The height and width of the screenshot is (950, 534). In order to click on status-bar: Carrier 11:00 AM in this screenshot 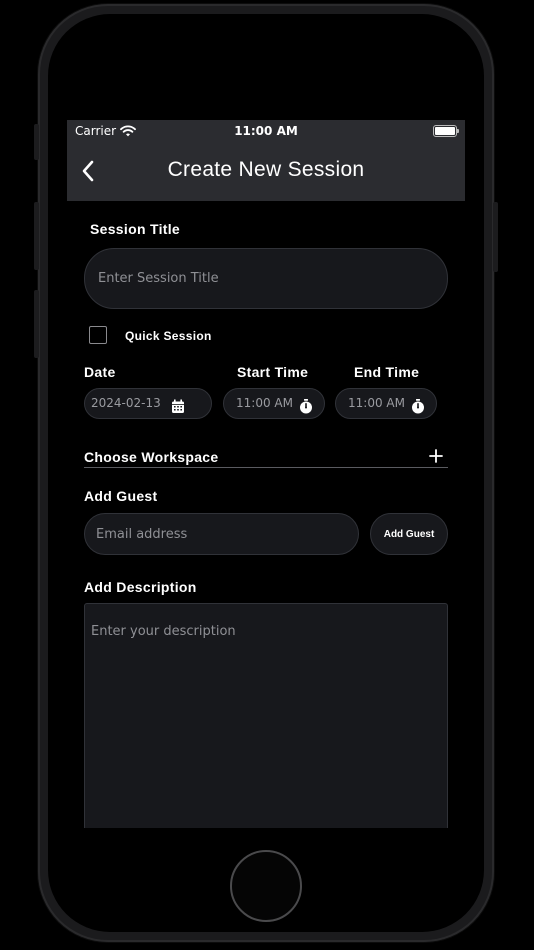, I will do `click(266, 131)`.